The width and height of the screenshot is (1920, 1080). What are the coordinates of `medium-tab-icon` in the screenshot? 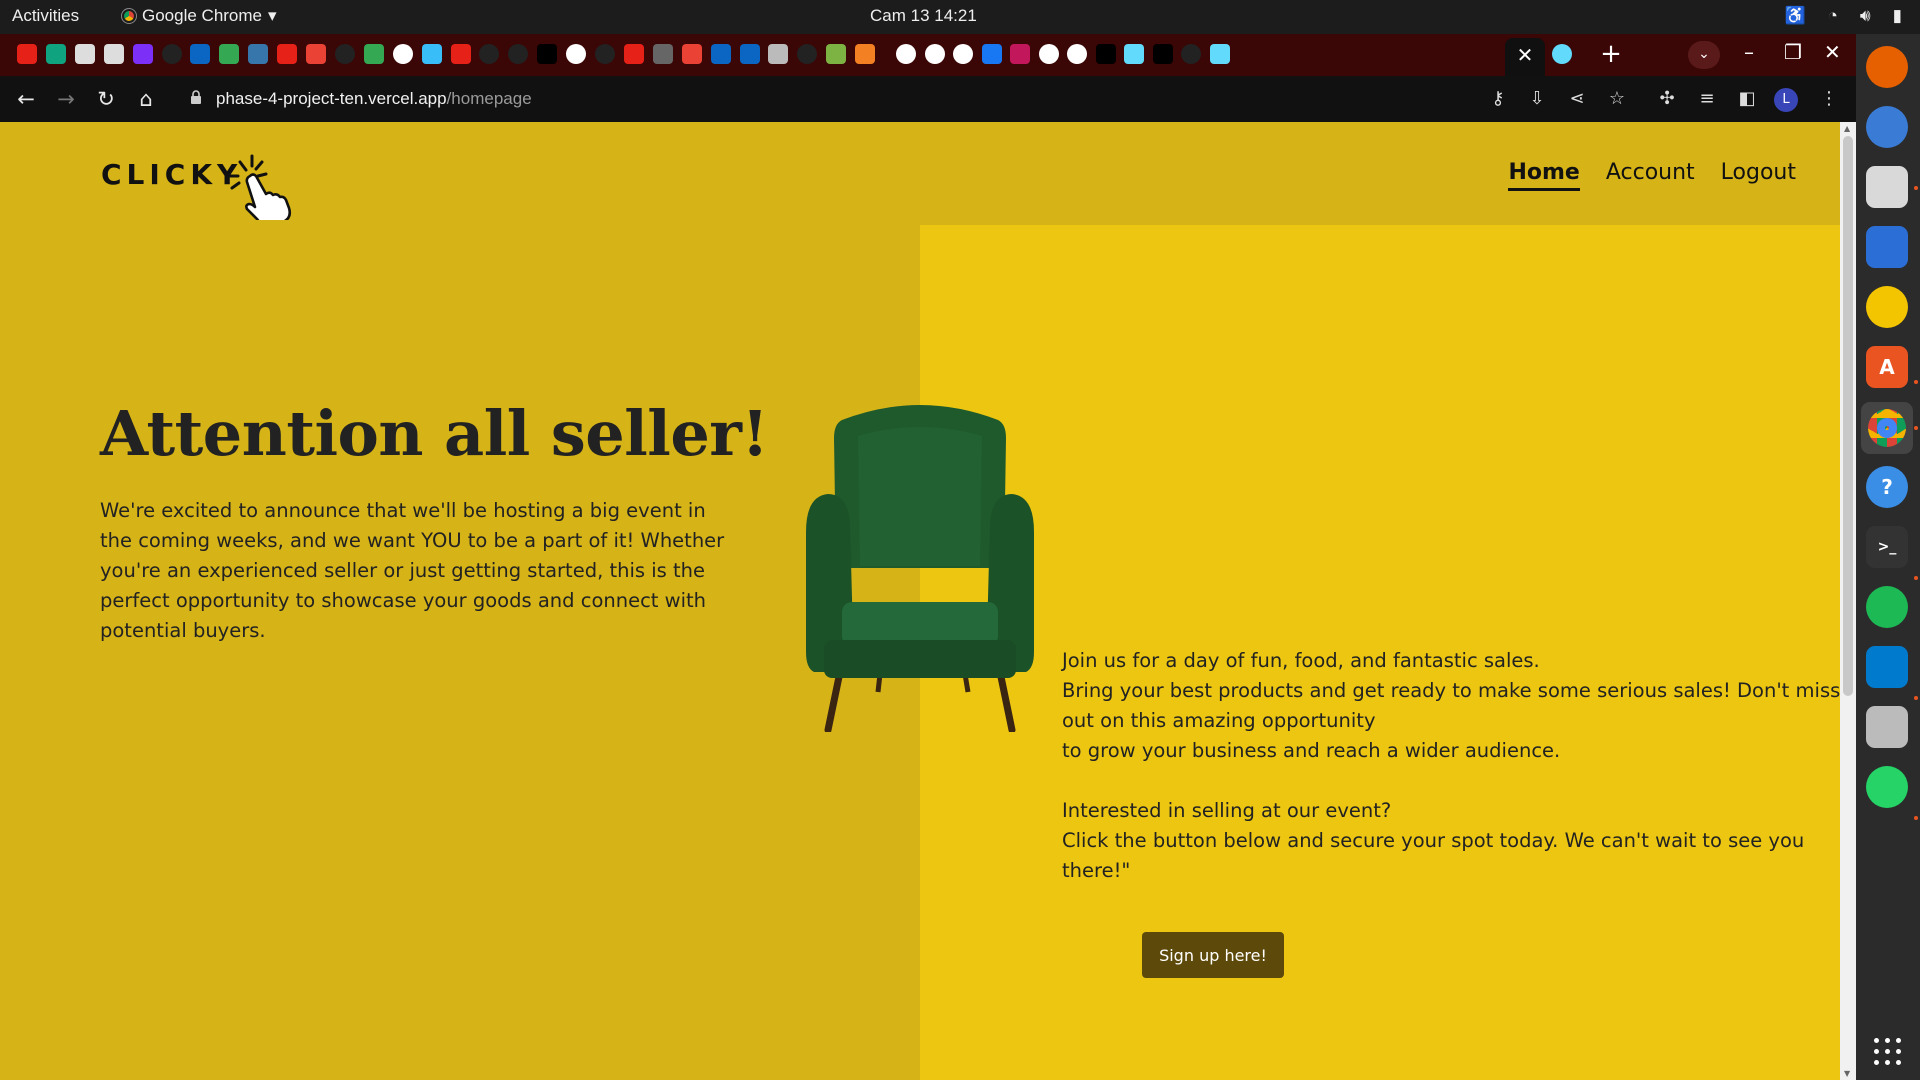 It's located at (1162, 54).